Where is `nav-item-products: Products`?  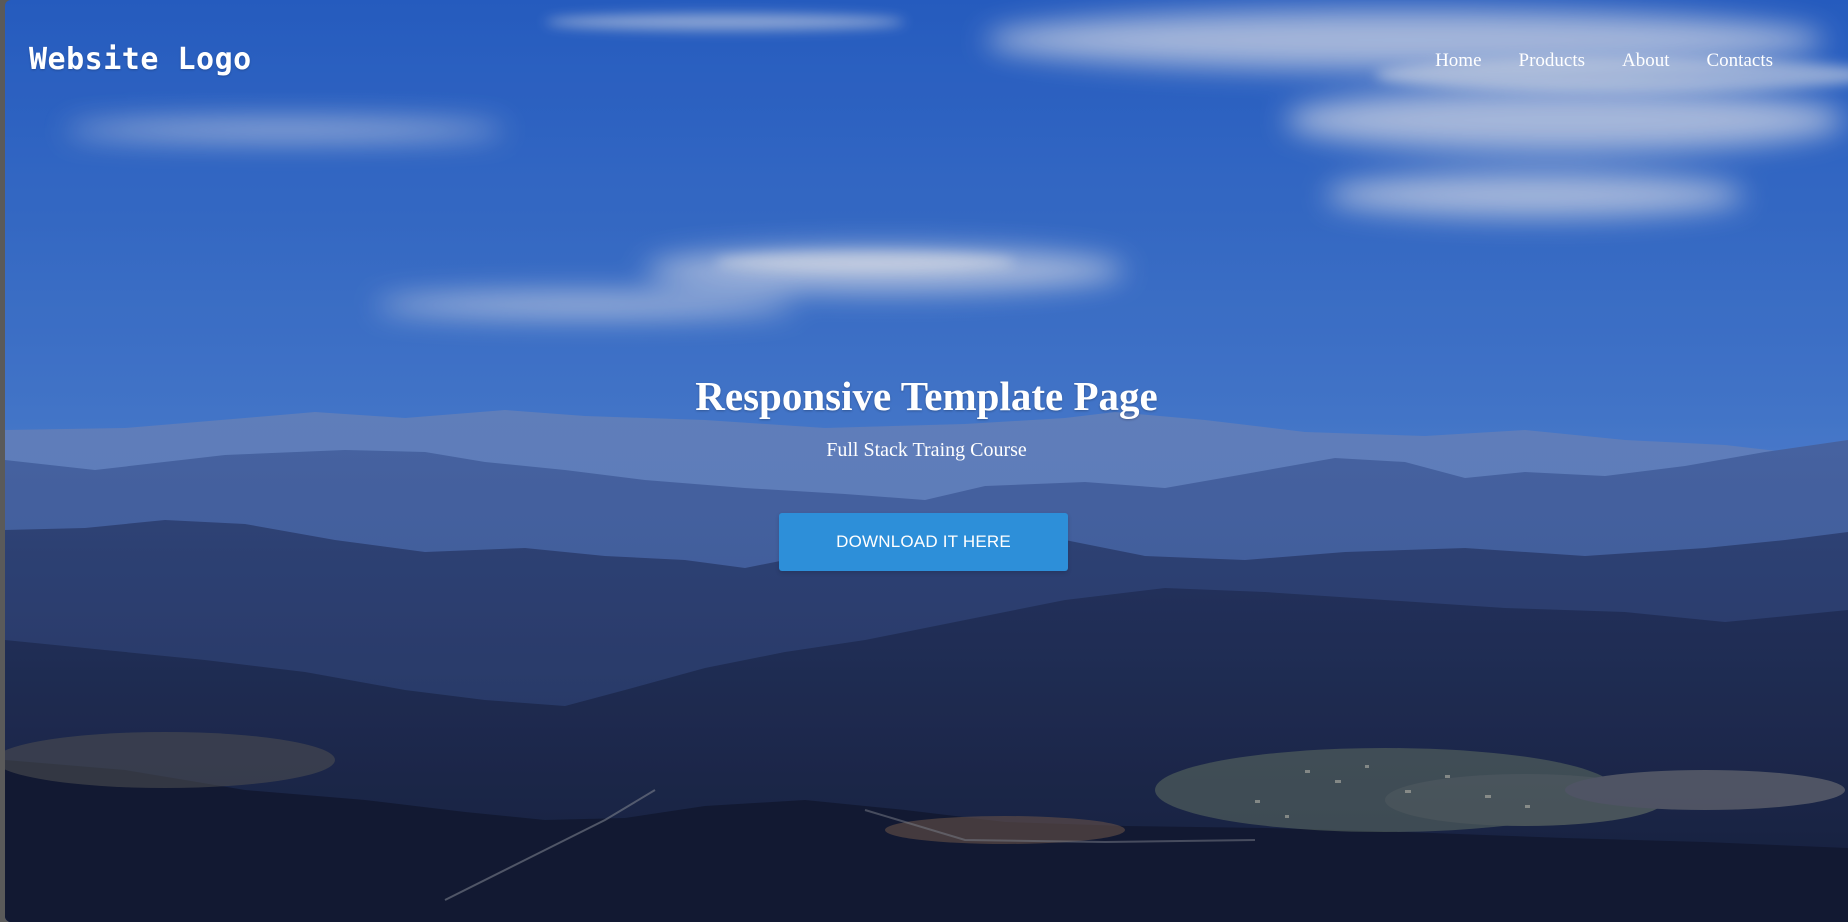 nav-item-products: Products is located at coordinates (1552, 61).